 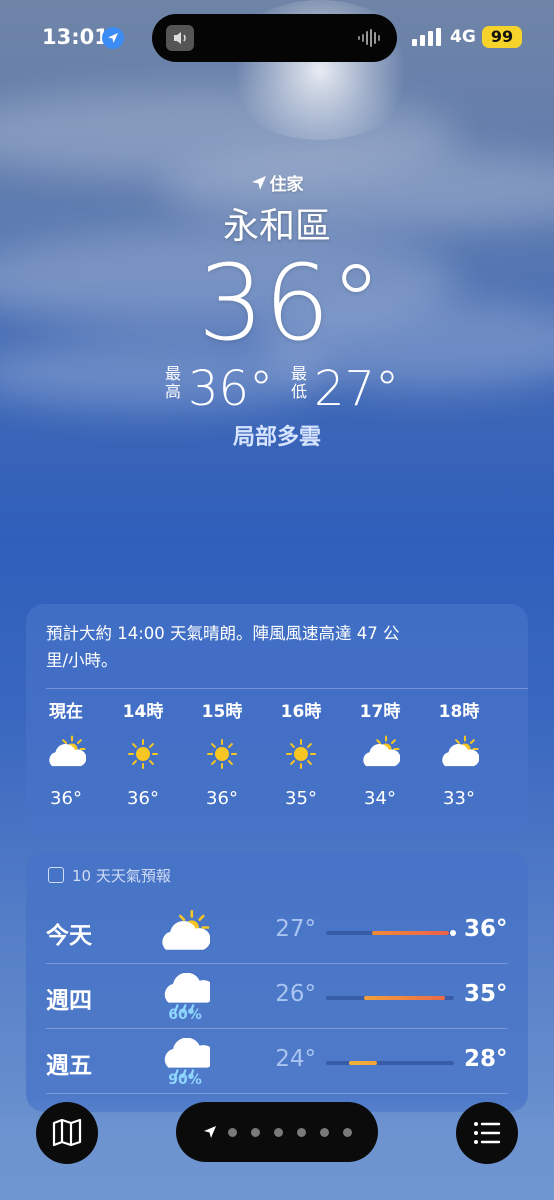 I want to click on hour-temperature: 34°, so click(x=380, y=798).